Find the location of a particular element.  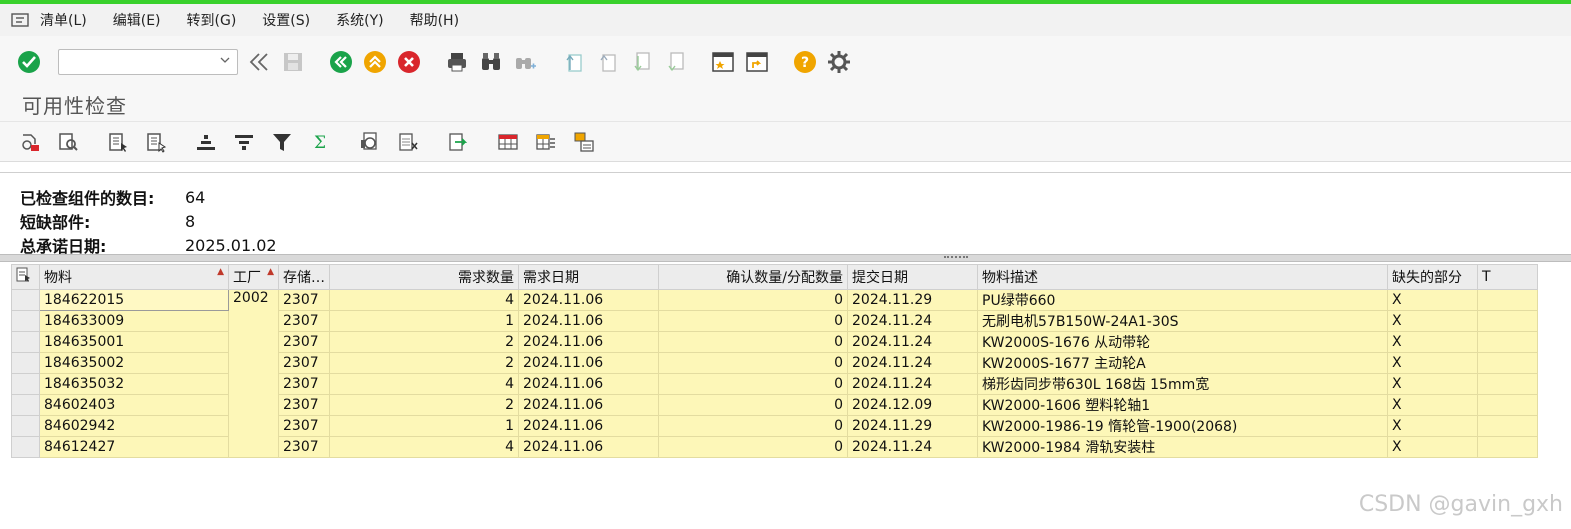

menu-system: 系统(Y) is located at coordinates (359, 20).